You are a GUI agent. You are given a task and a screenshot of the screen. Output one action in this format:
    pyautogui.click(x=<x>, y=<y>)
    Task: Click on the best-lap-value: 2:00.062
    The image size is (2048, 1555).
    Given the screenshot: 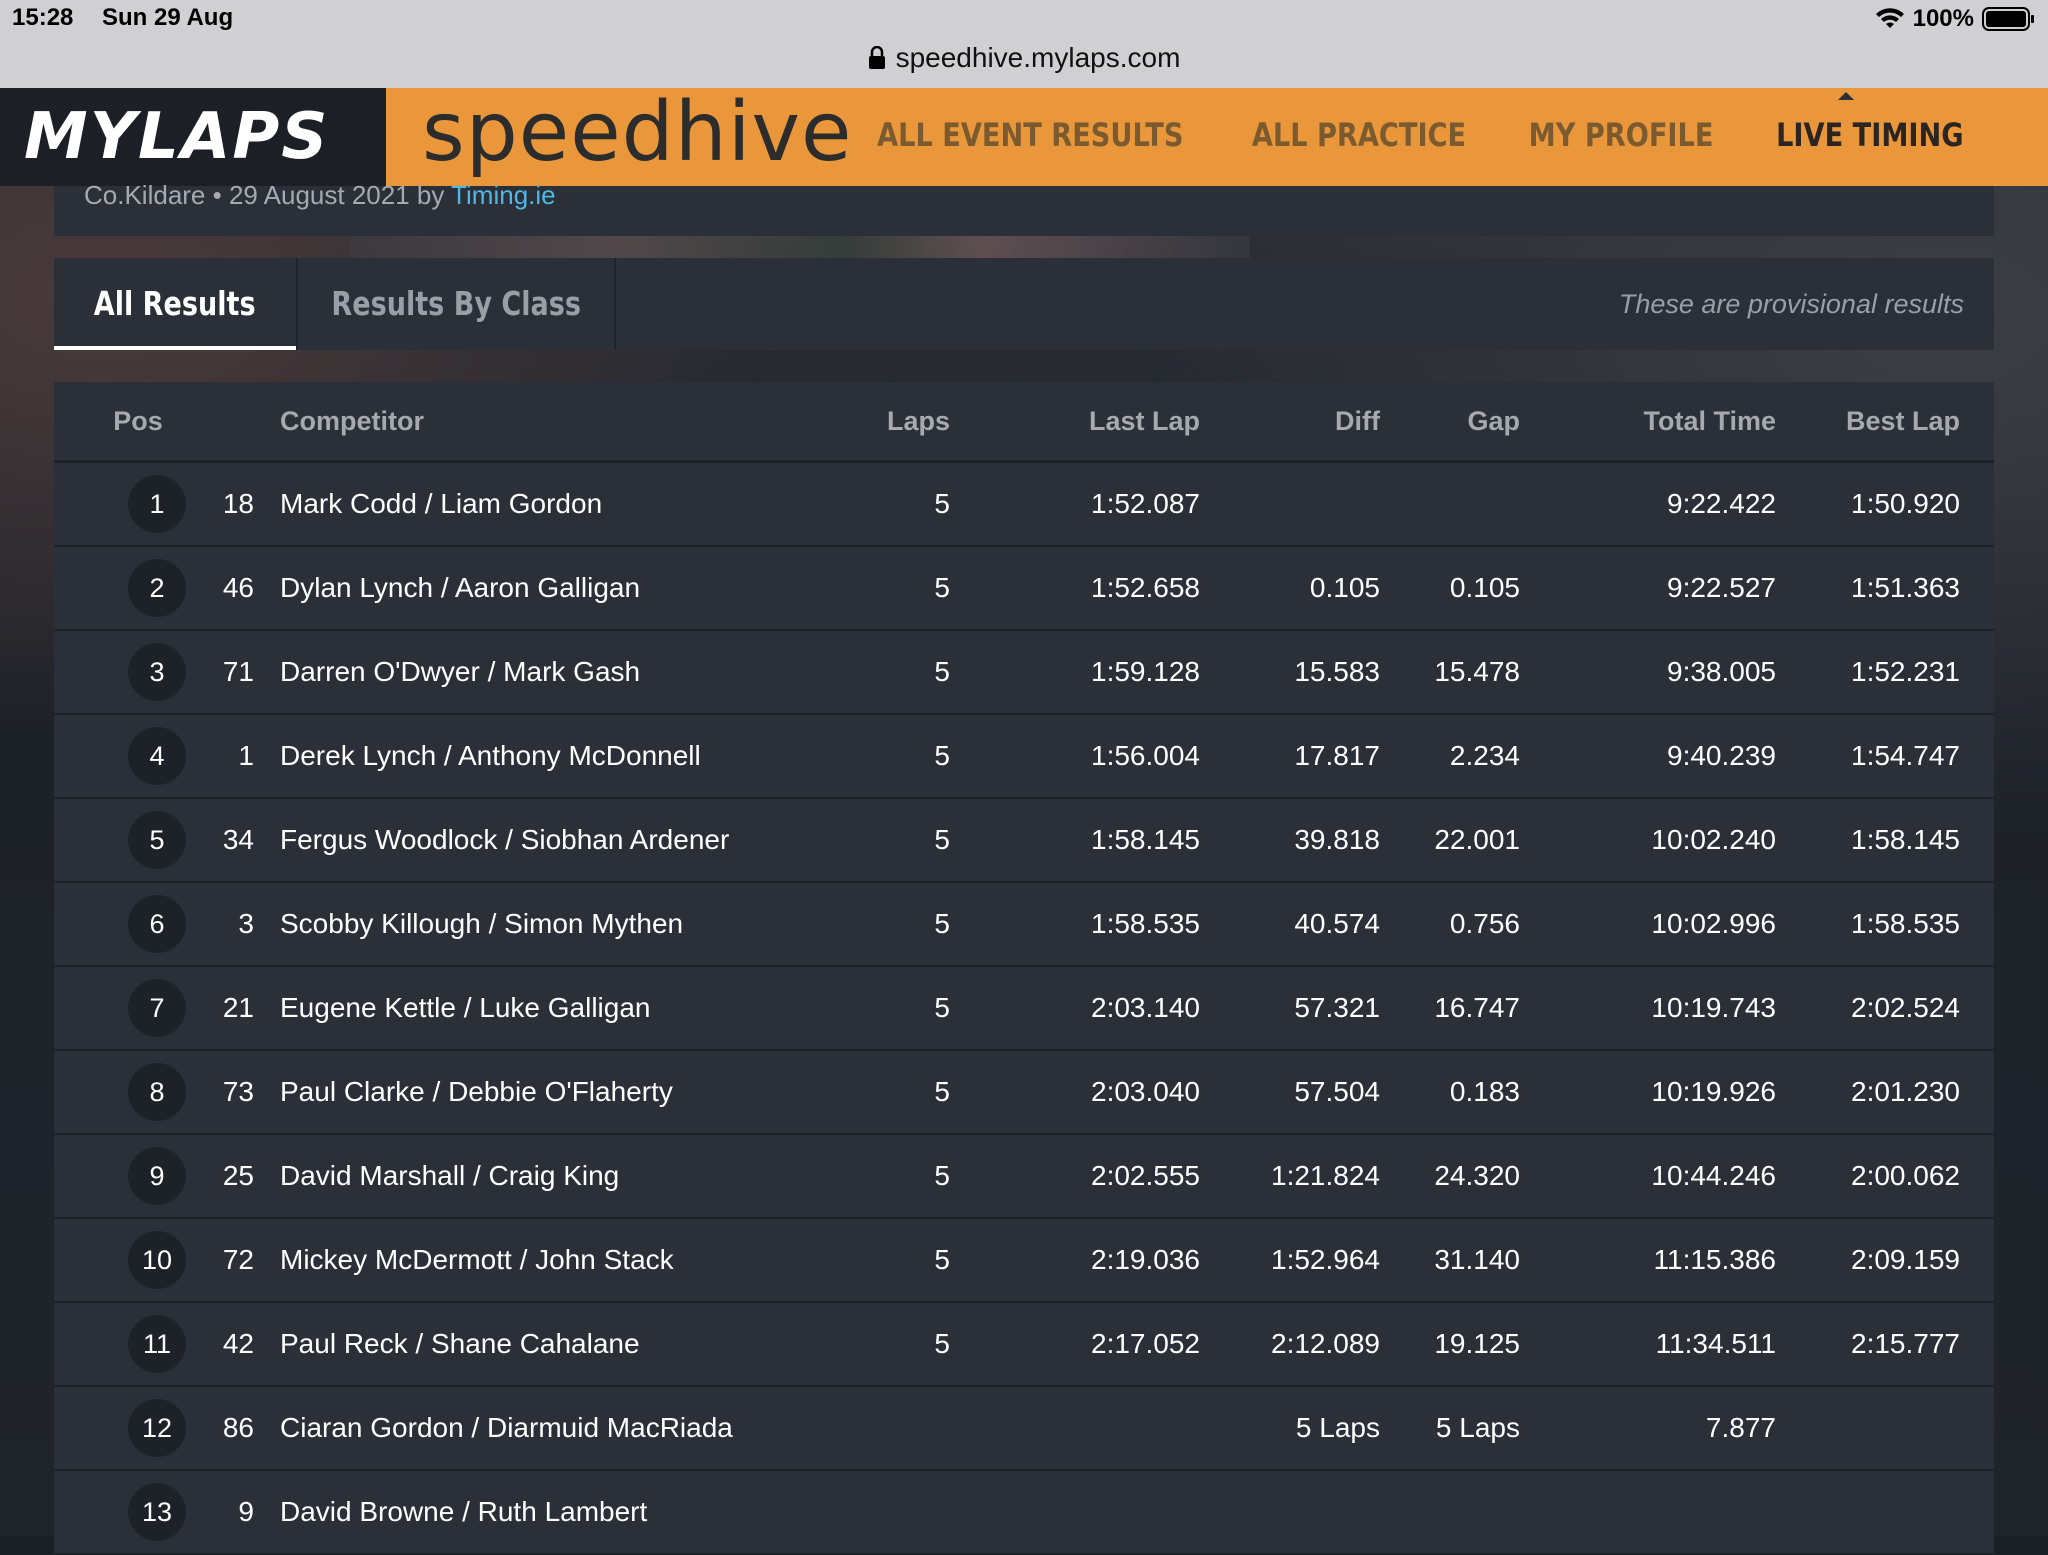 What is the action you would take?
    pyautogui.click(x=1905, y=1175)
    